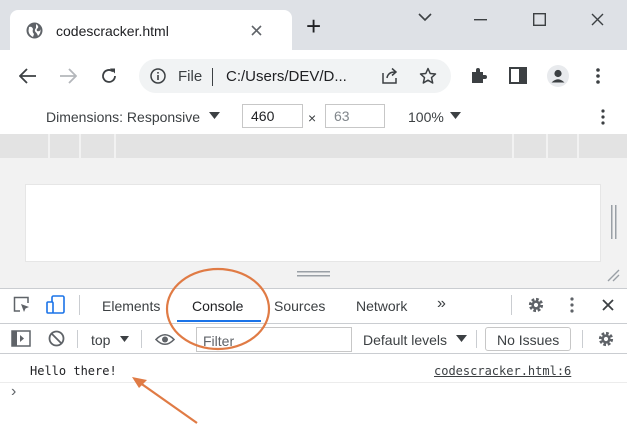 The image size is (627, 445). What do you see at coordinates (165, 339) in the screenshot?
I see `live-expression-eye-icon` at bounding box center [165, 339].